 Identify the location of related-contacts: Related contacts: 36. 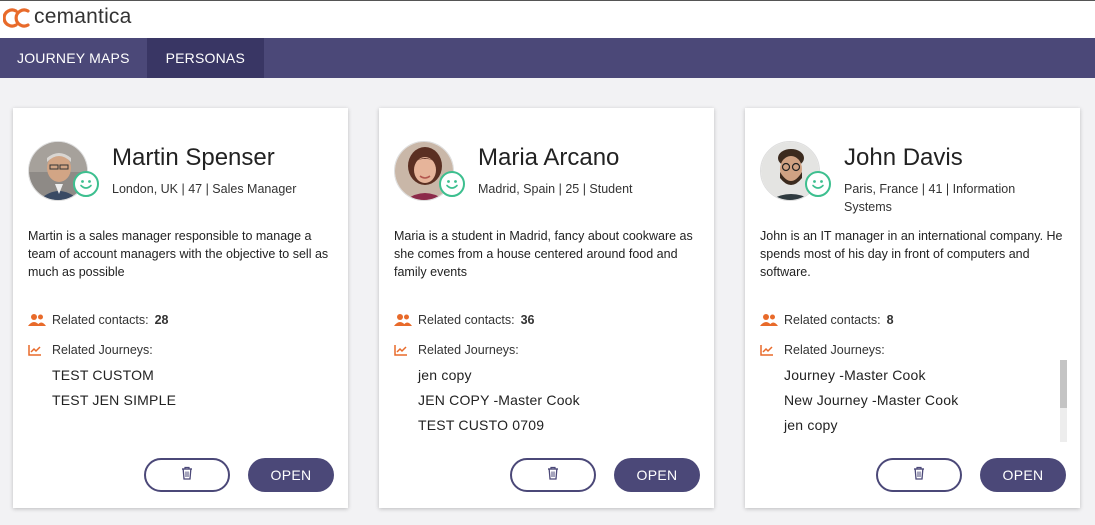
(464, 320).